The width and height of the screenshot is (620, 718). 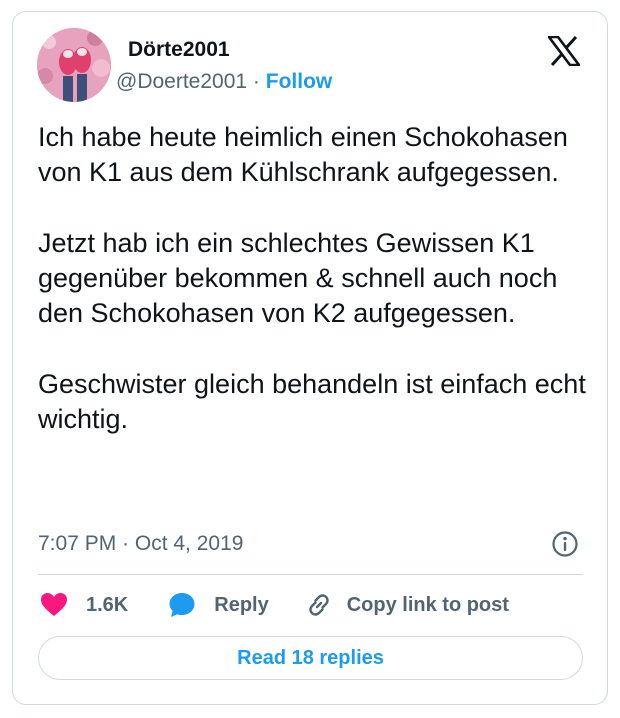 I want to click on link-icon, so click(x=319, y=605).